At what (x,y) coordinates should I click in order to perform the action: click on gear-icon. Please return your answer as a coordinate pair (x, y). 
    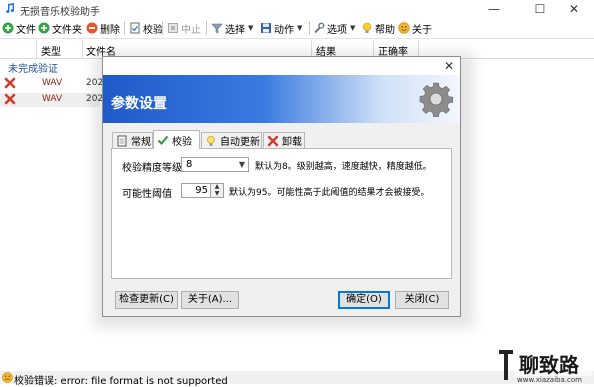
    Looking at the image, I should click on (436, 99).